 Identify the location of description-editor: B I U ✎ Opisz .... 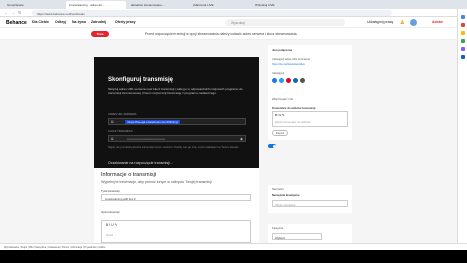
(176, 231).